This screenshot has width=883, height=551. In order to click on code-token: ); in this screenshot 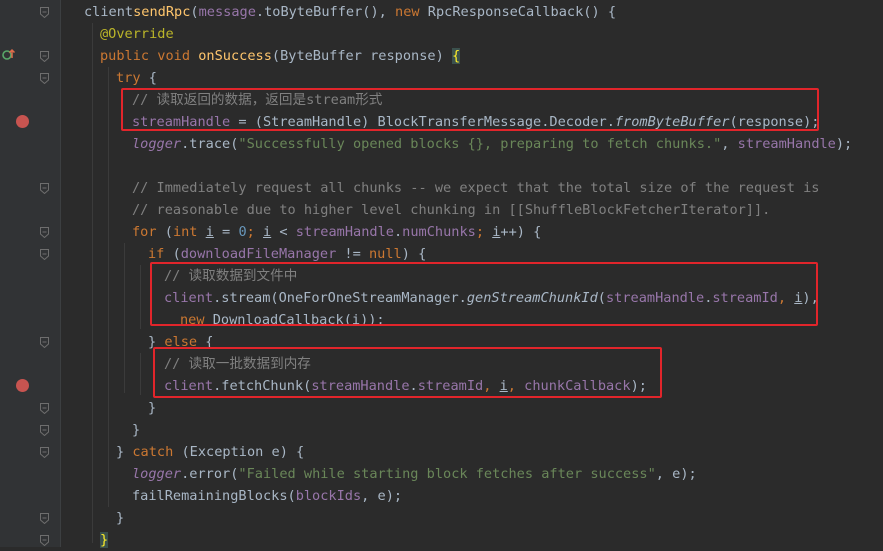, I will do `click(844, 144)`.